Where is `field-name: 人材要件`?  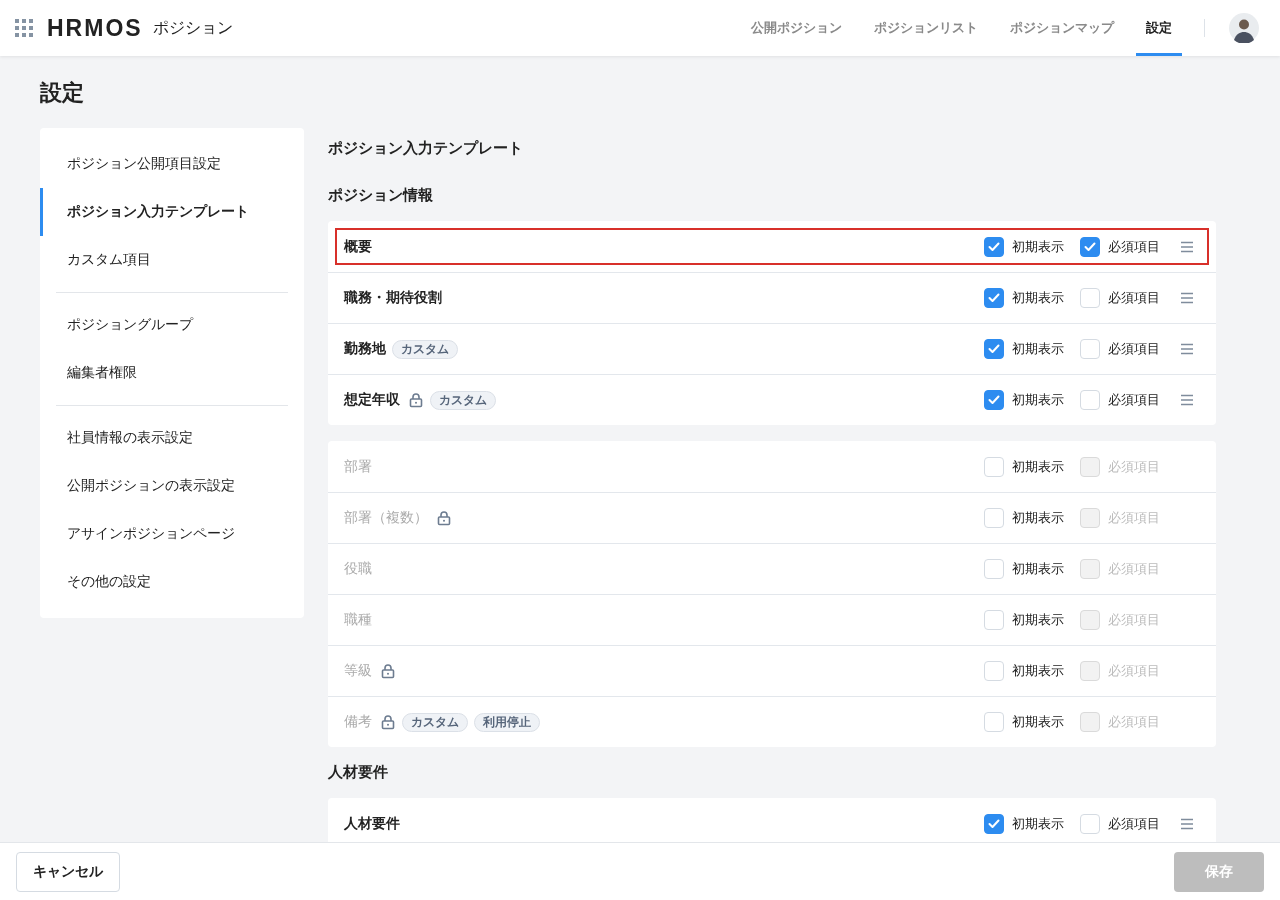 field-name: 人材要件 is located at coordinates (372, 823).